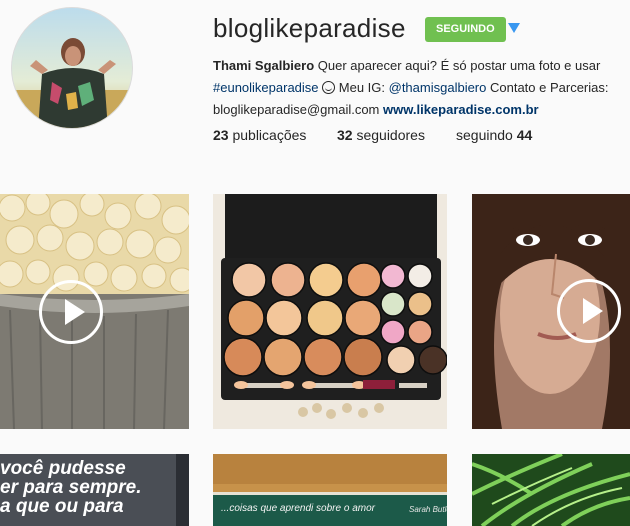  What do you see at coordinates (461, 109) in the screenshot?
I see `website-link: www.likeparadise.com.br` at bounding box center [461, 109].